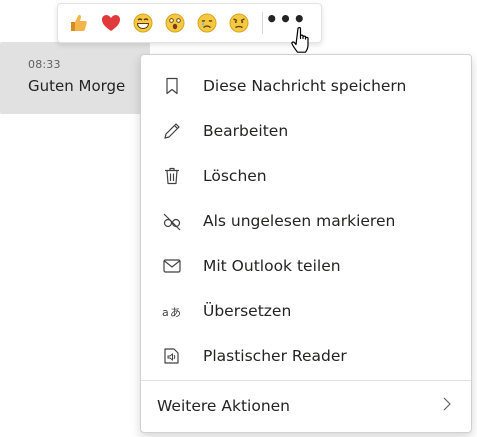  Describe the element at coordinates (262, 23) in the screenshot. I see `reaction-bar-divider` at that location.